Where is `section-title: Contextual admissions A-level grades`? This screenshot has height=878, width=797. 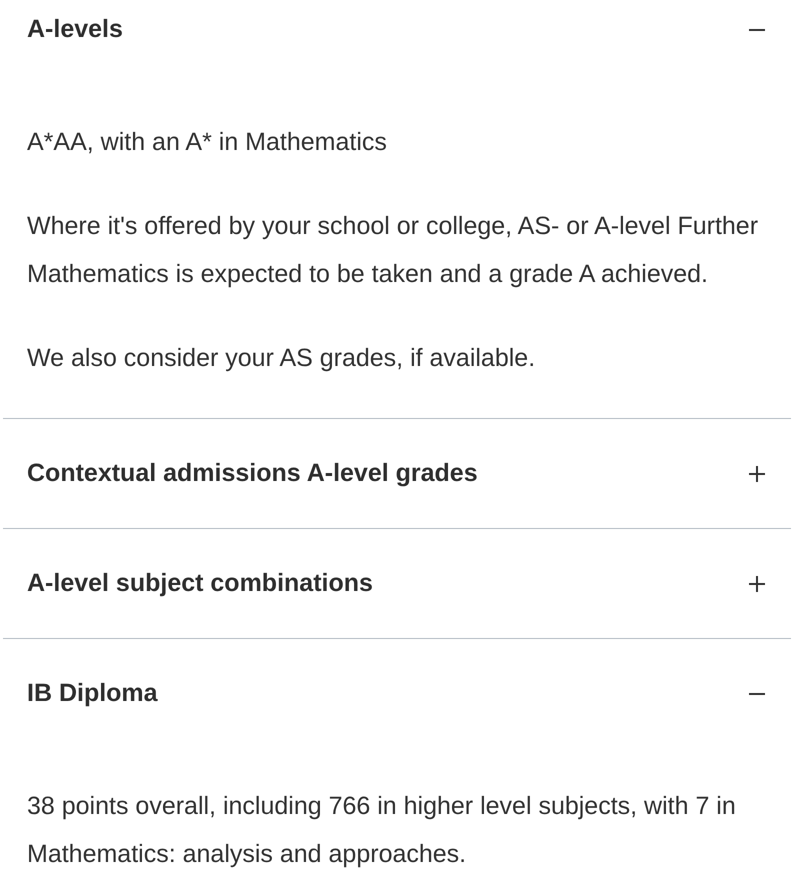
section-title: Contextual admissions A-level grades is located at coordinates (252, 473).